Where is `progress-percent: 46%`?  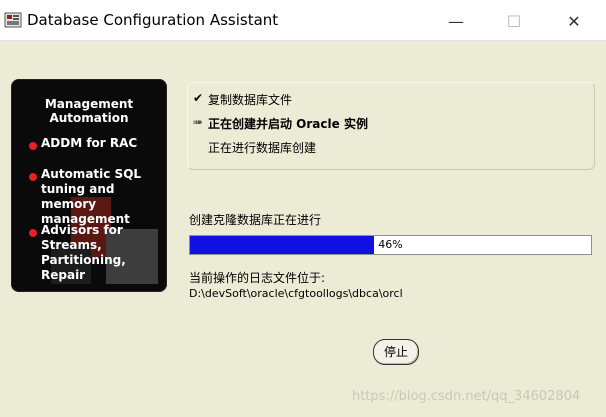 progress-percent: 46% is located at coordinates (390, 244).